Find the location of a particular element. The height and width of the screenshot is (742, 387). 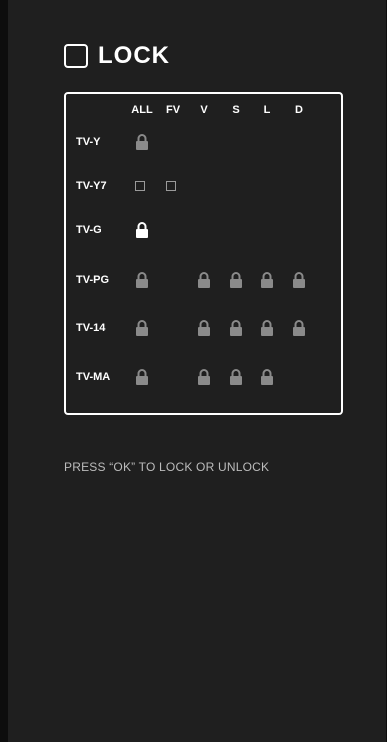

lock-icon-tv-14-v is located at coordinates (204, 328).